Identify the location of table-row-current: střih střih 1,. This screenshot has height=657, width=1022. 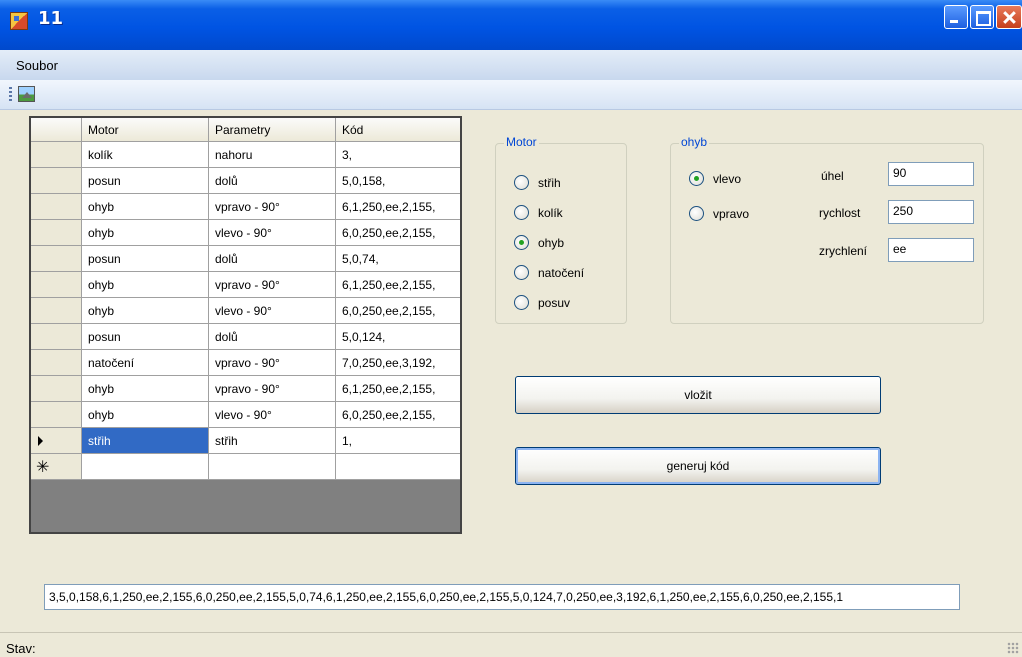
(245, 441).